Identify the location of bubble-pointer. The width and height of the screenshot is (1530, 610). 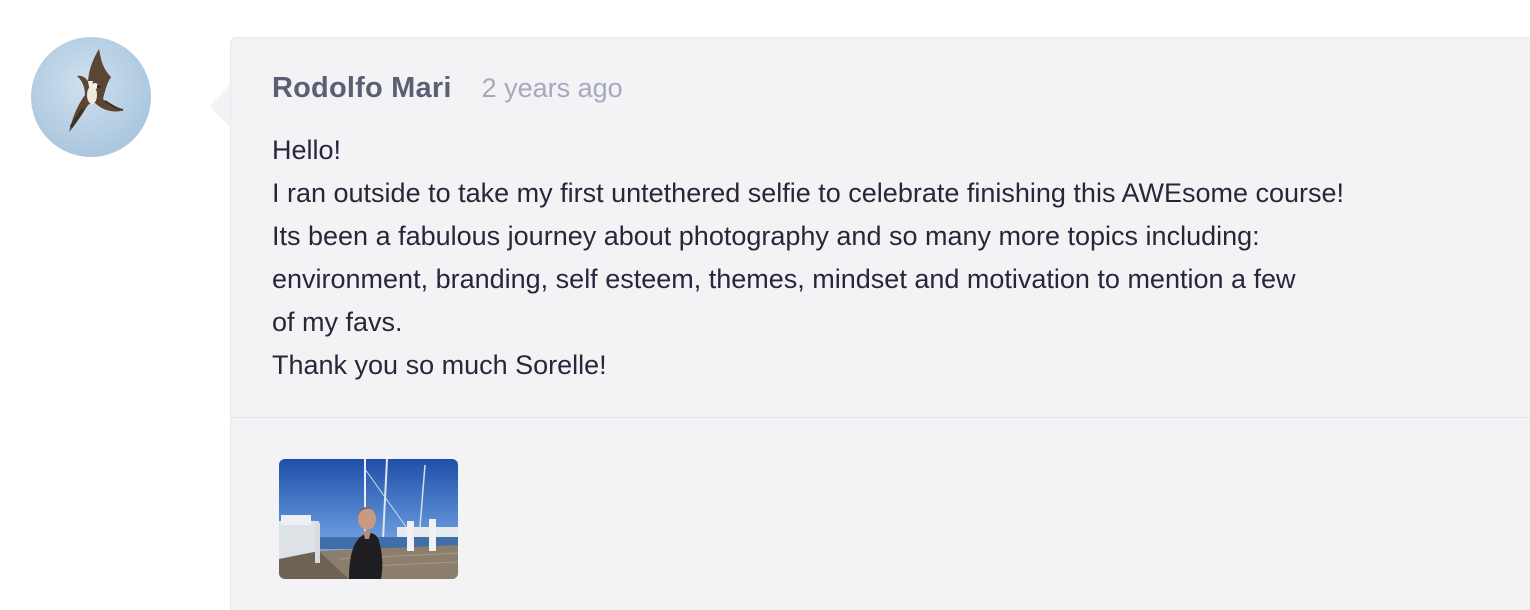
(220, 106).